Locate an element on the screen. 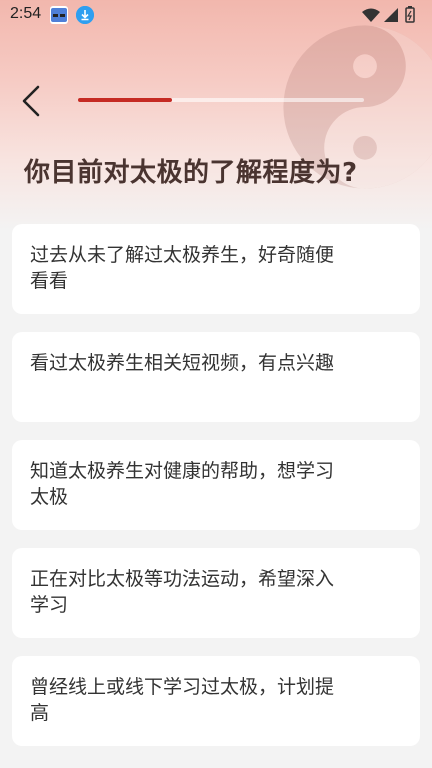  option-label: 曾经线上或线下学习过太极，计划提高 is located at coordinates (182, 700).